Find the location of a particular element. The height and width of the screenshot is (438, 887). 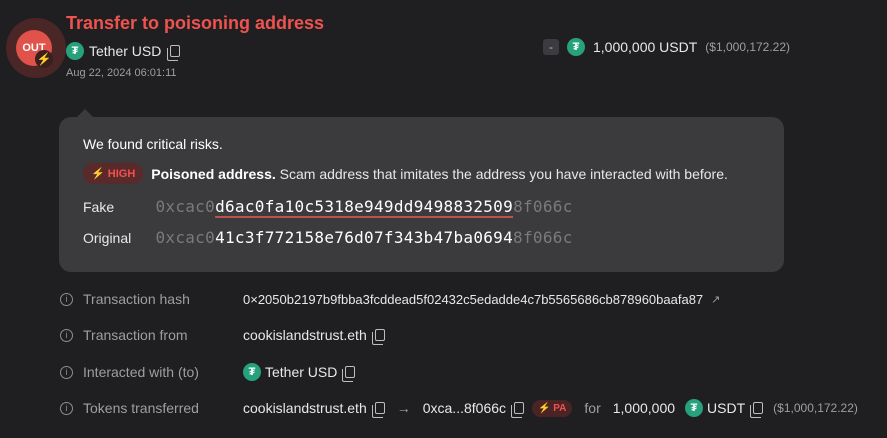

original-label: Original is located at coordinates (107, 238).